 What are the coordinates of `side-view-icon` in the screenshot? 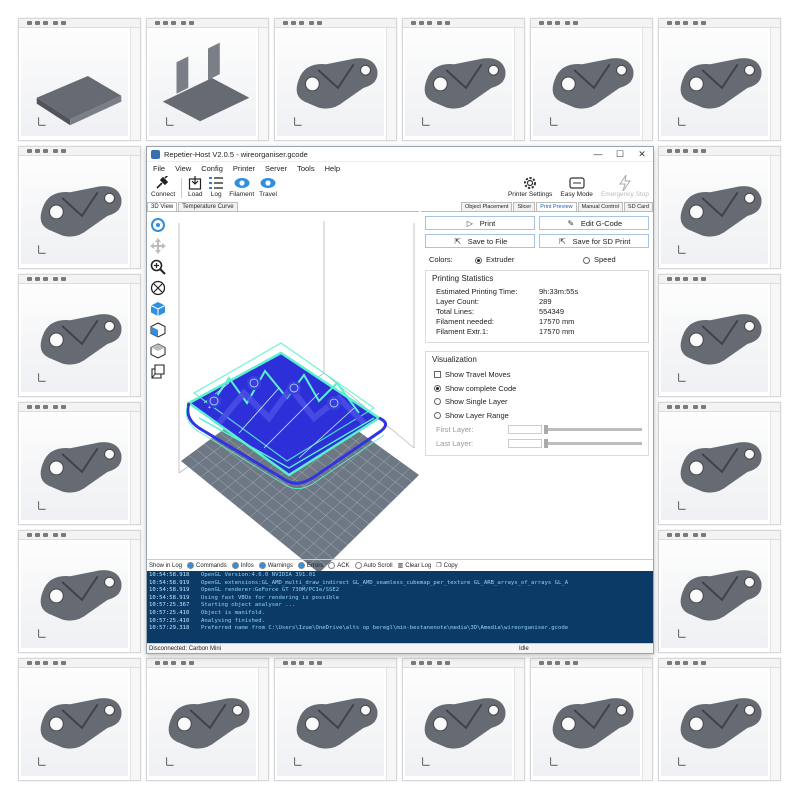 It's located at (158, 372).